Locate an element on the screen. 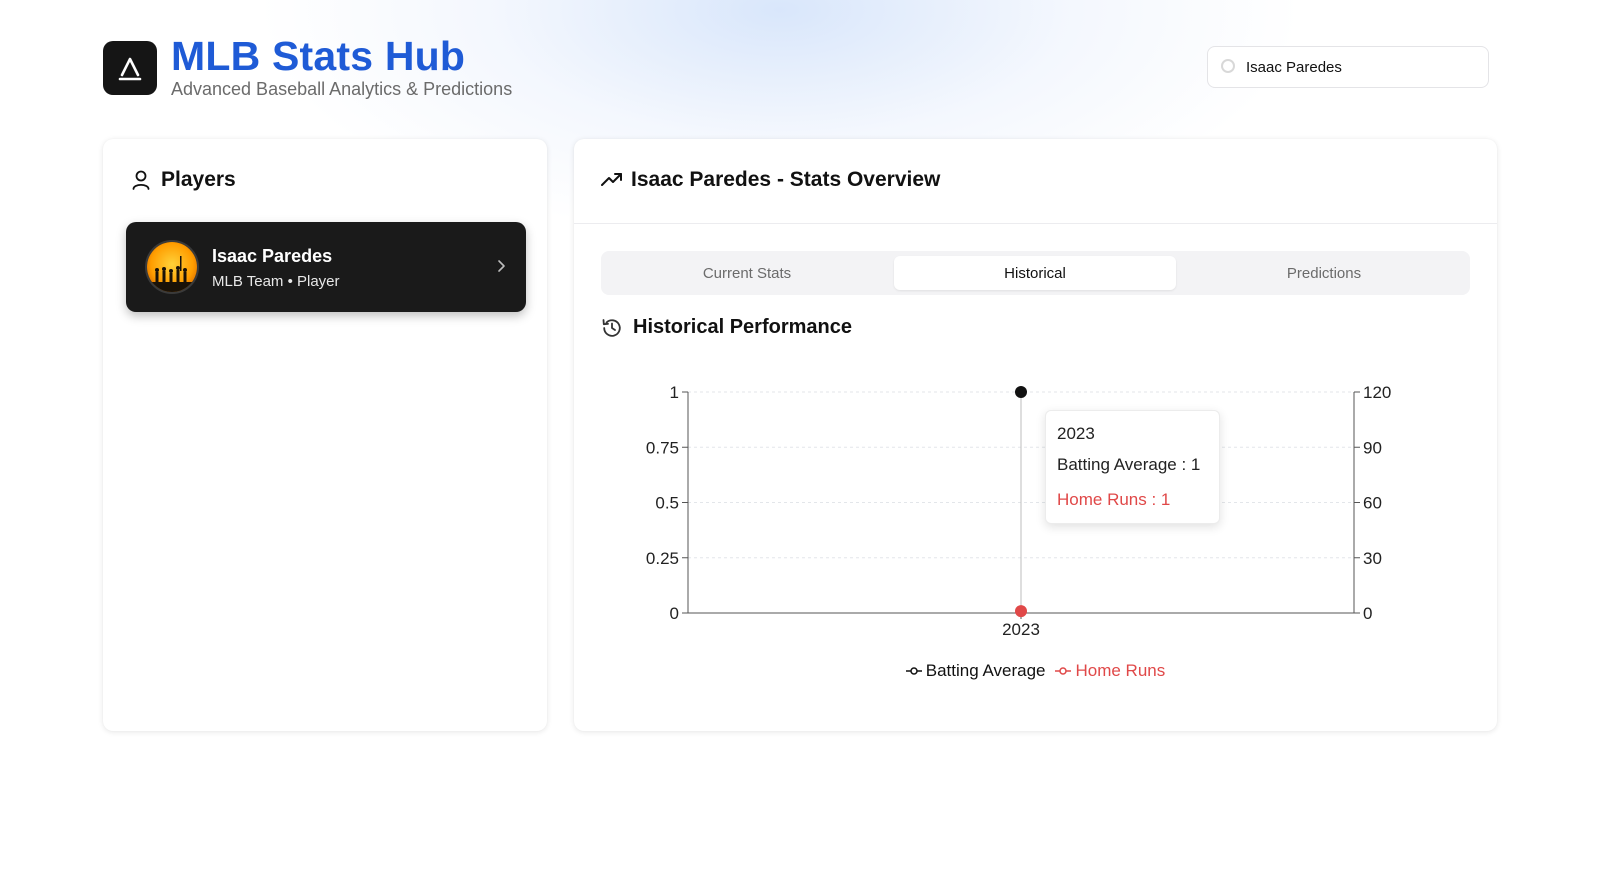  chart-legend: Batting Average Home Runs is located at coordinates (1035, 671).